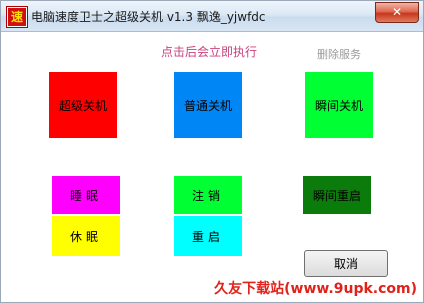 This screenshot has height=303, width=424. What do you see at coordinates (148, 17) in the screenshot?
I see `window-title: 电脑速度卫士之超级关机 v1.3 飘逸_yjwfdc` at bounding box center [148, 17].